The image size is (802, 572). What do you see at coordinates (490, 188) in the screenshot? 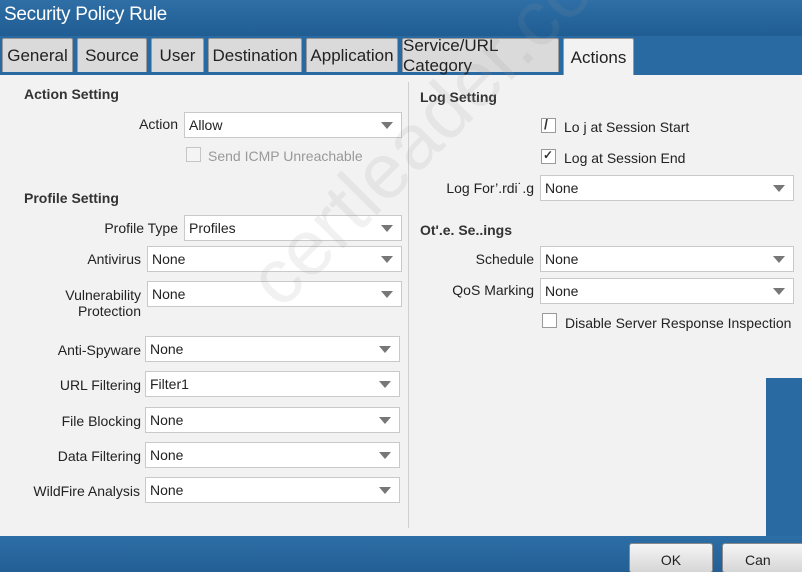
I see `log-forwarding-label: Log For’.rdi˙.g` at bounding box center [490, 188].